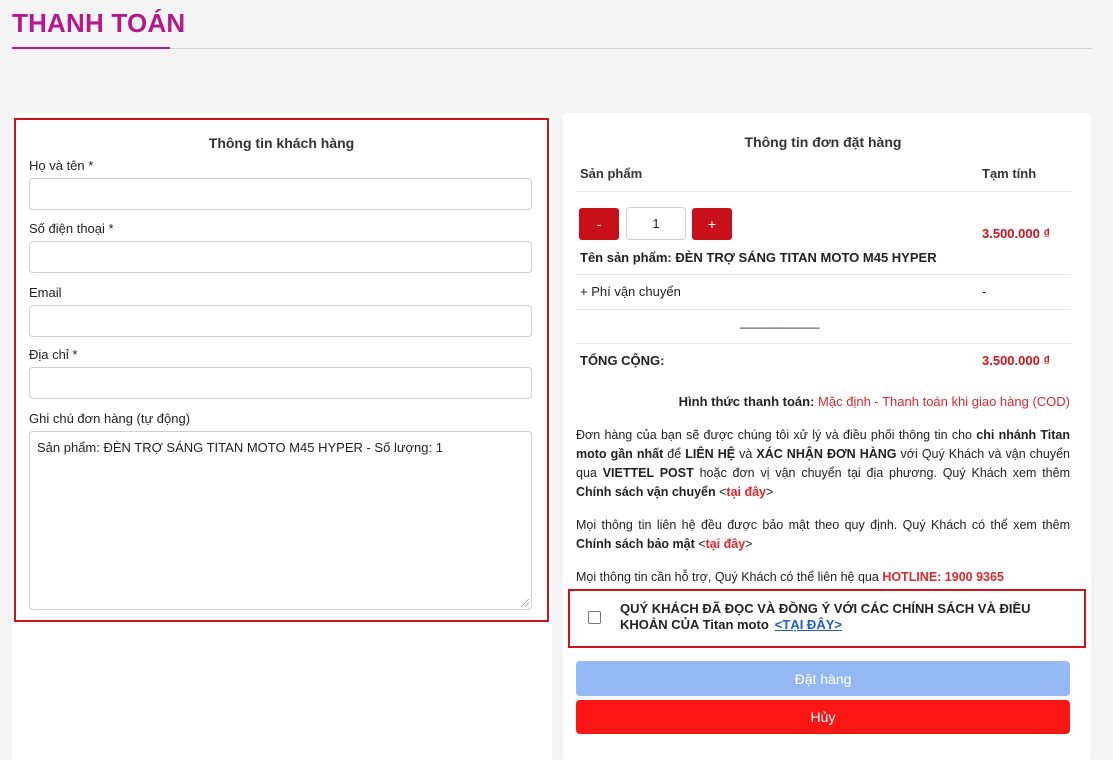  What do you see at coordinates (71, 228) in the screenshot?
I see `phone-label: Số điện thoại *` at bounding box center [71, 228].